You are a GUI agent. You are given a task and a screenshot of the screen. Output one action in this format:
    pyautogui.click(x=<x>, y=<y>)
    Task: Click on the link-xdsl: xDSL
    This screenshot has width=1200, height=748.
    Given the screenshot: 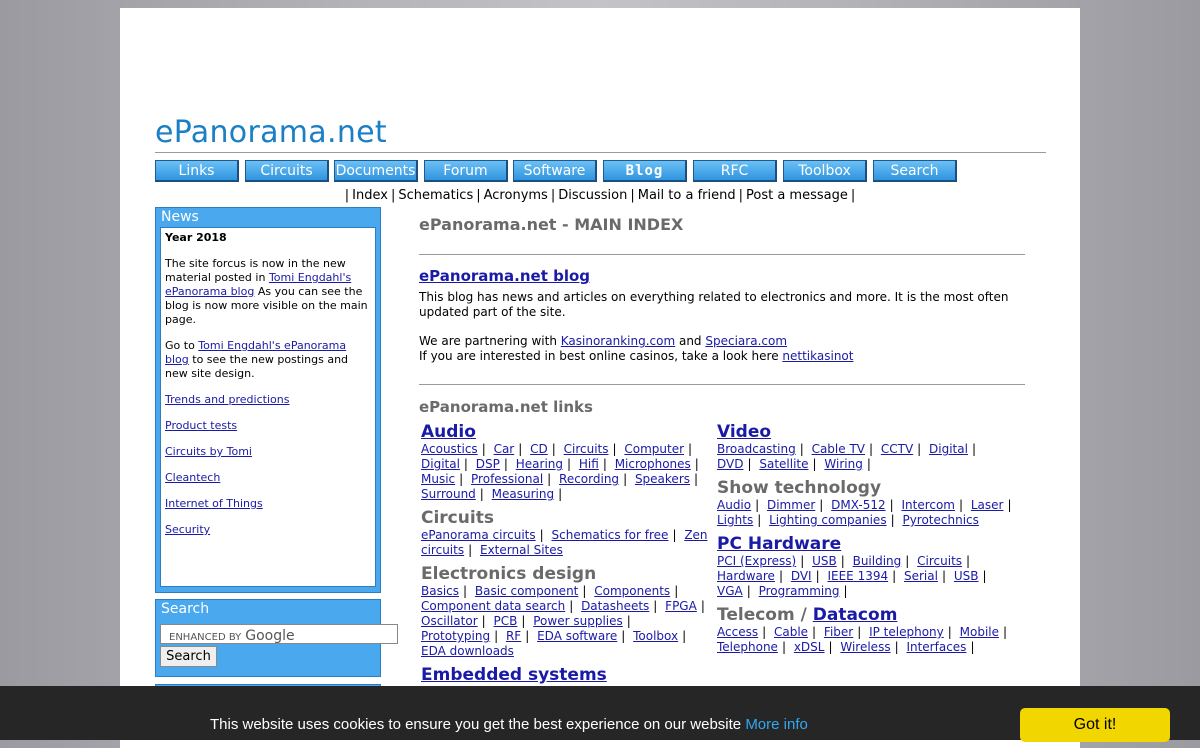 What is the action you would take?
    pyautogui.click(x=809, y=647)
    